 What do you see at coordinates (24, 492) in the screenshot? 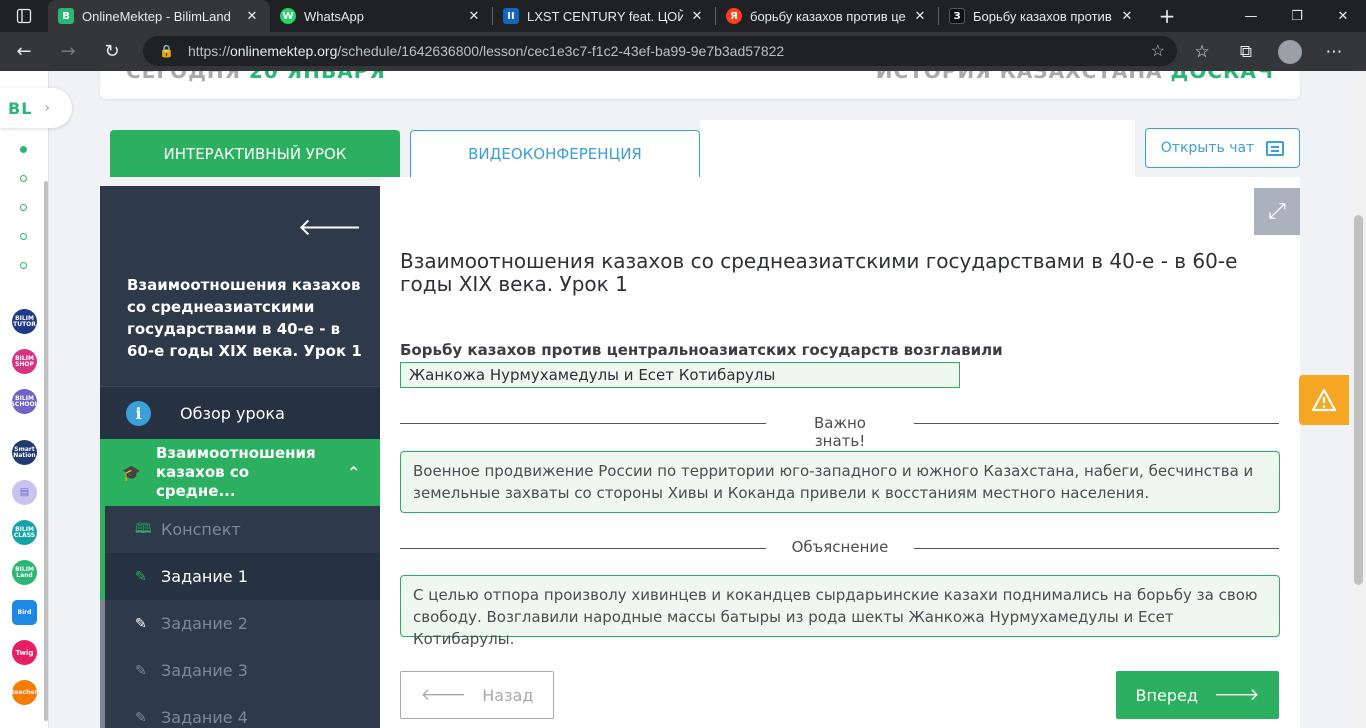
I see `tests-icon: ▤` at bounding box center [24, 492].